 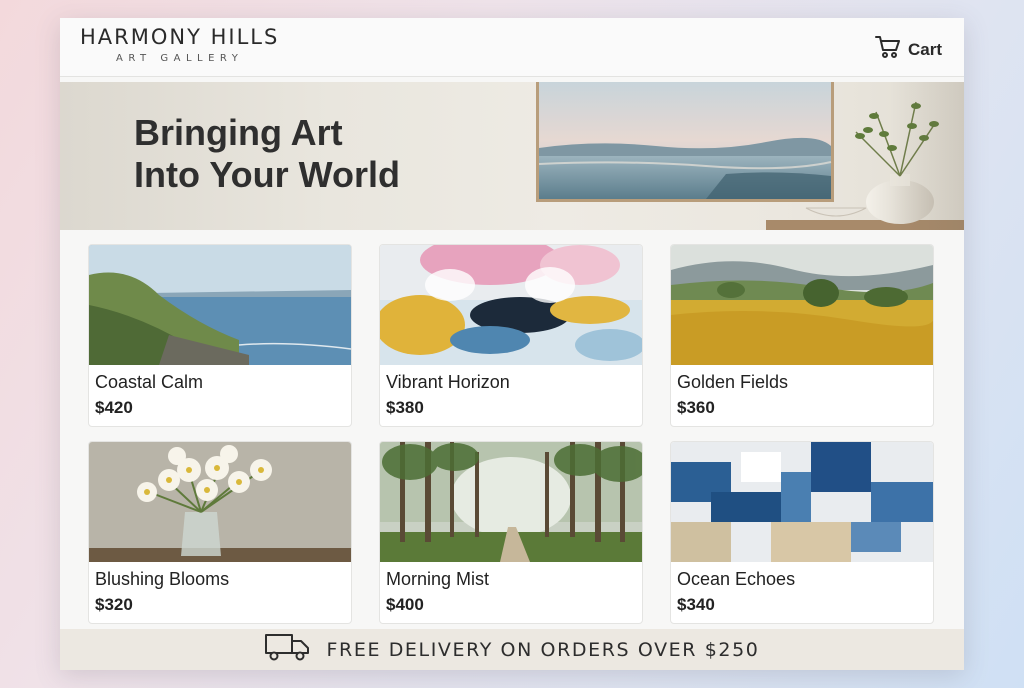 I want to click on product-price: $380, so click(x=405, y=407).